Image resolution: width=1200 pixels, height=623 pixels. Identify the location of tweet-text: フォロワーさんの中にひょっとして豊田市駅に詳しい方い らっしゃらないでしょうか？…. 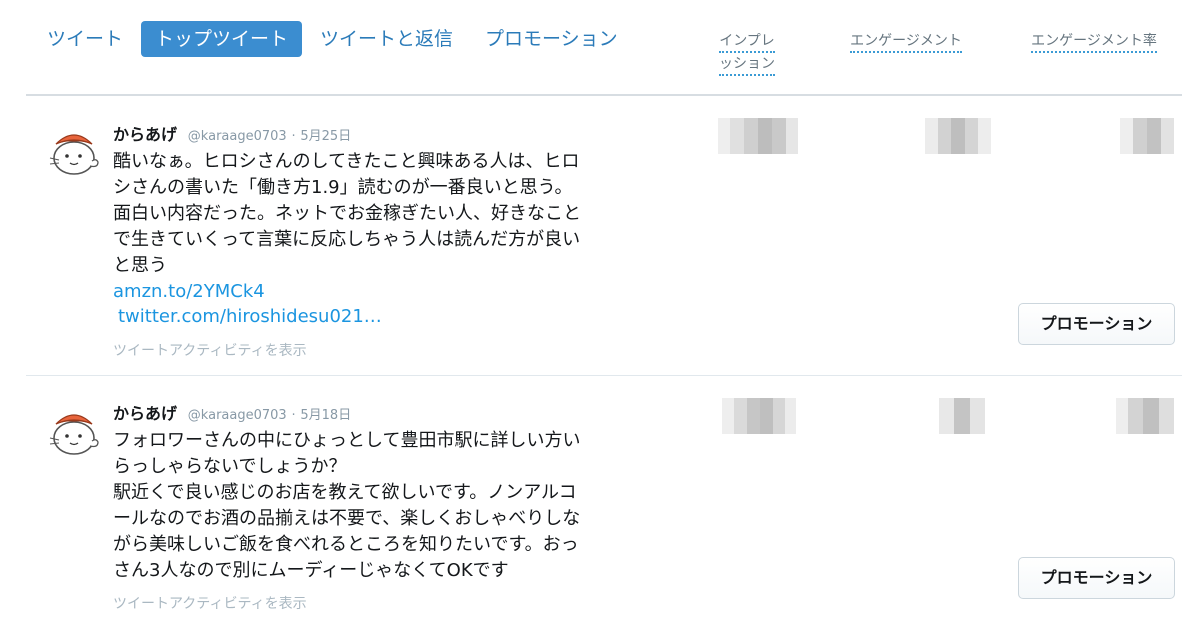
(347, 505).